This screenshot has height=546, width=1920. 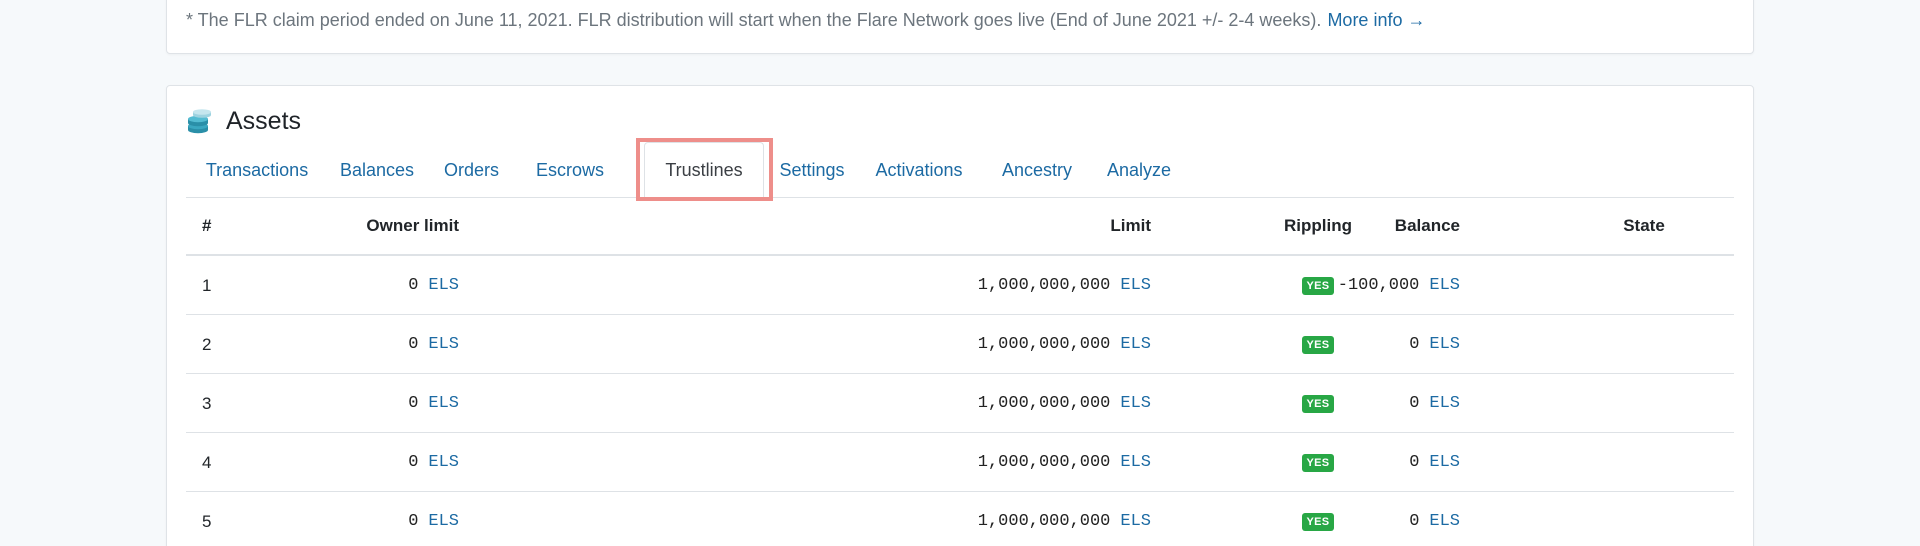 What do you see at coordinates (1318, 225) in the screenshot?
I see `header-rippling: Rippling` at bounding box center [1318, 225].